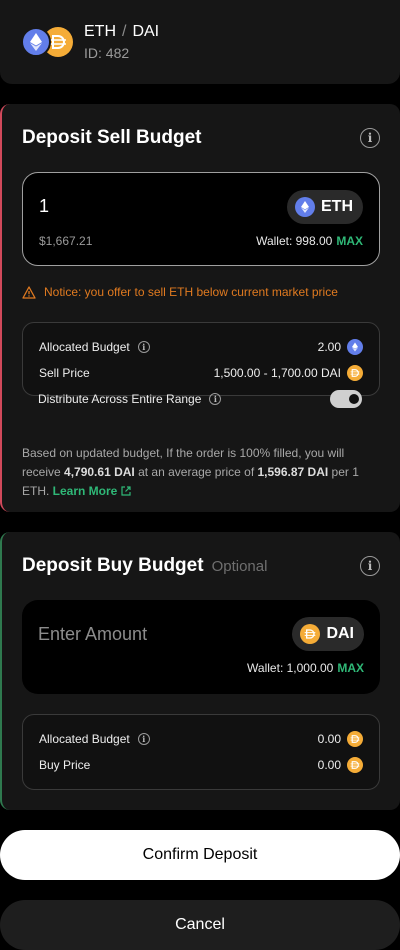  I want to click on sell-usd-value: $1,667.21, so click(66, 241).